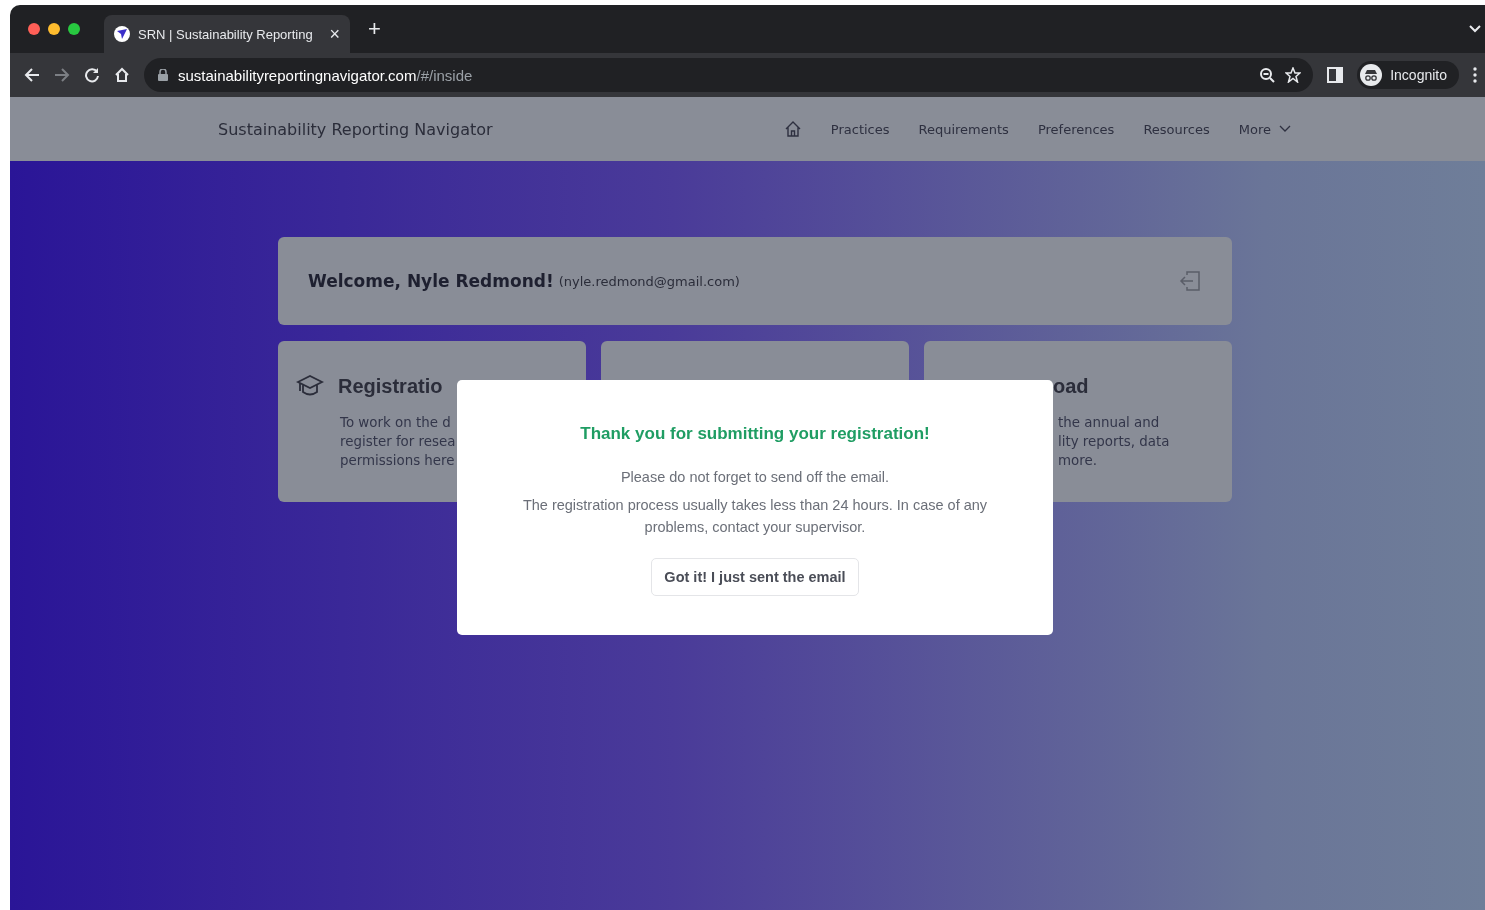  What do you see at coordinates (1267, 75) in the screenshot?
I see `zoom-out-icon` at bounding box center [1267, 75].